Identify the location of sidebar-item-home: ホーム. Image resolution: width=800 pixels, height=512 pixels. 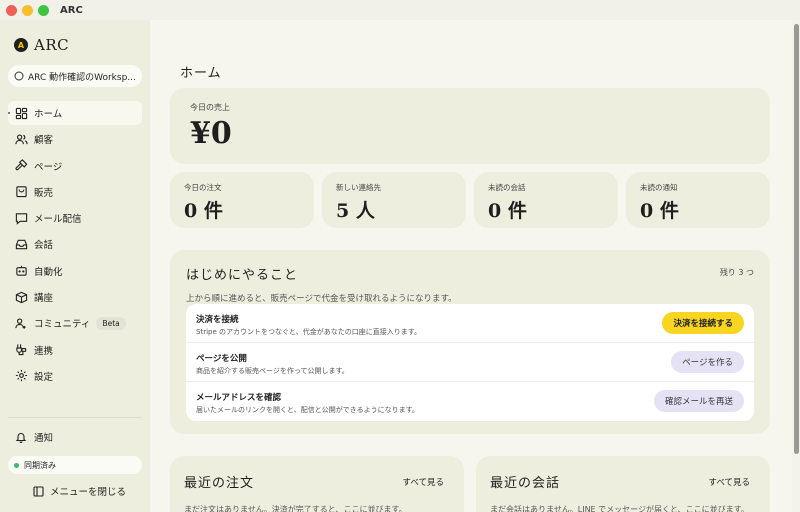
(75, 113).